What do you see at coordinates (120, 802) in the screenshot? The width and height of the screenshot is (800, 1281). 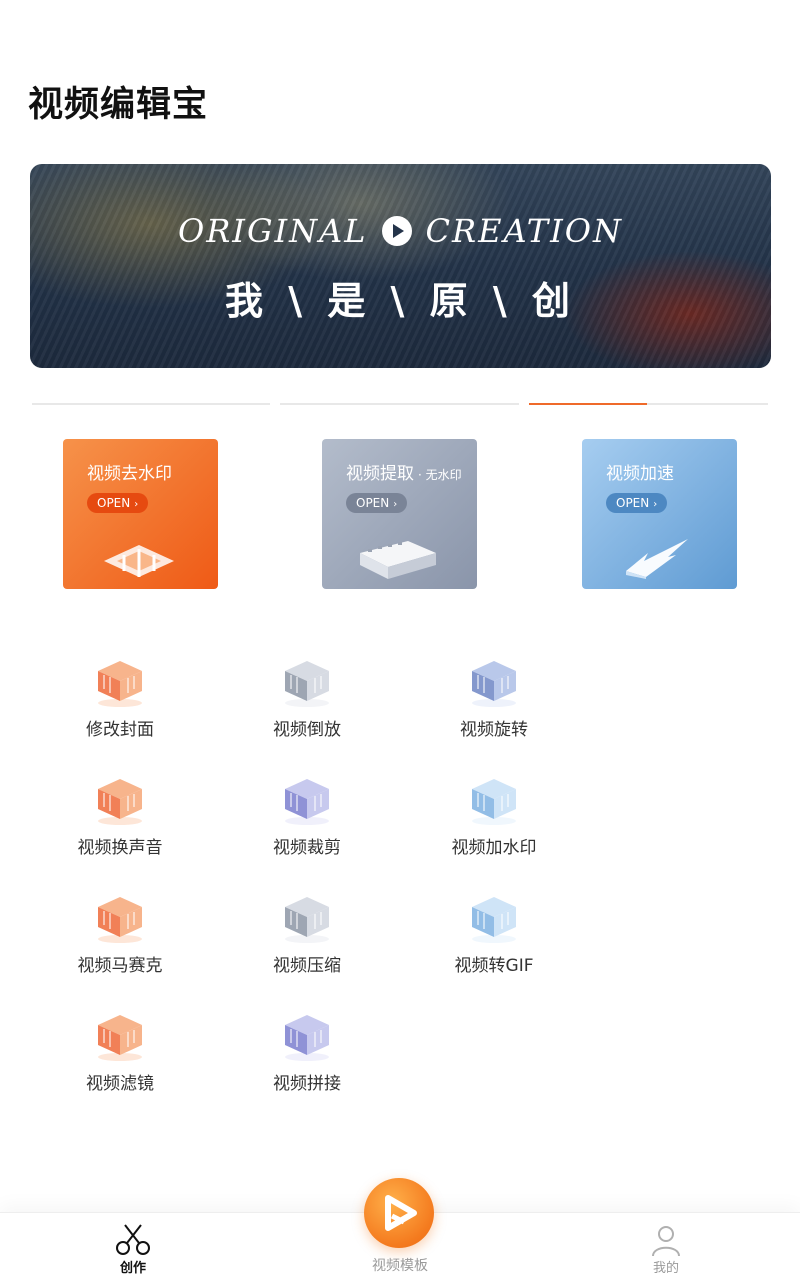 I see `audio-icon` at bounding box center [120, 802].